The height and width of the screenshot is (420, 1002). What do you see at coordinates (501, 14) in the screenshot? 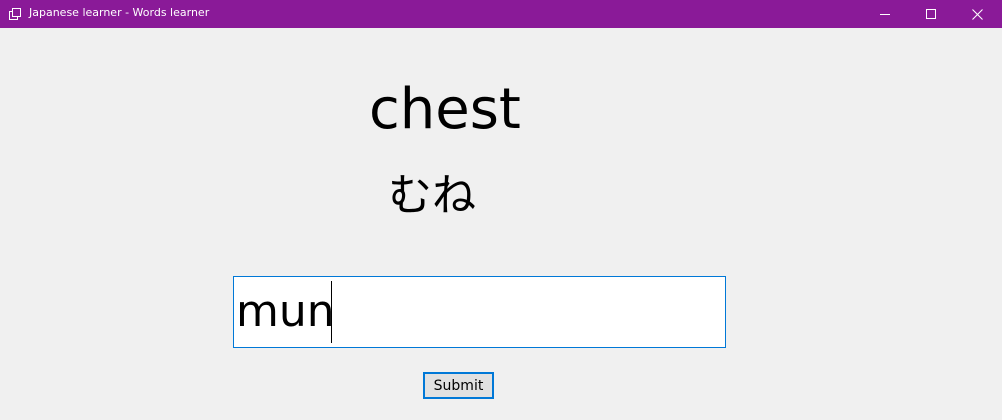
I see `title-bar: Japanese learner - Words learner` at bounding box center [501, 14].